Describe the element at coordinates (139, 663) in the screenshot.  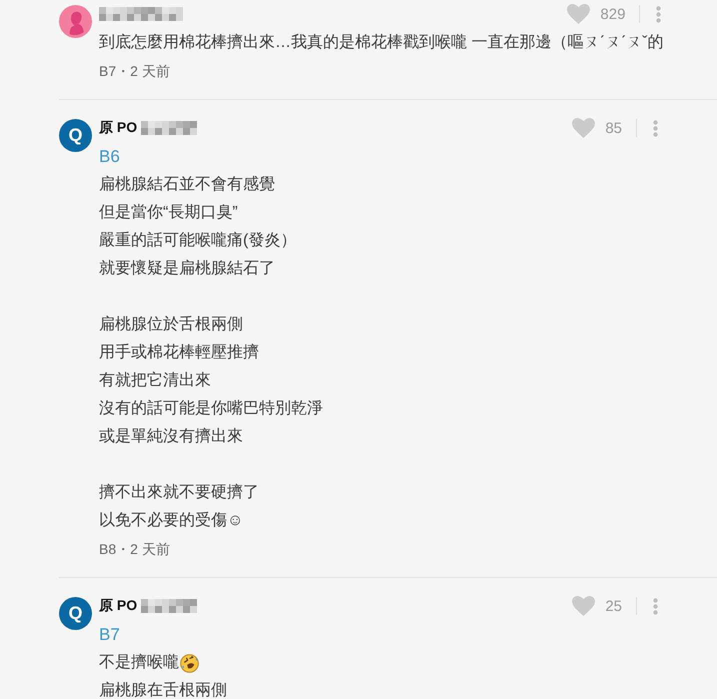
I see `comment-text-line: 不是擠喉嚨` at that location.